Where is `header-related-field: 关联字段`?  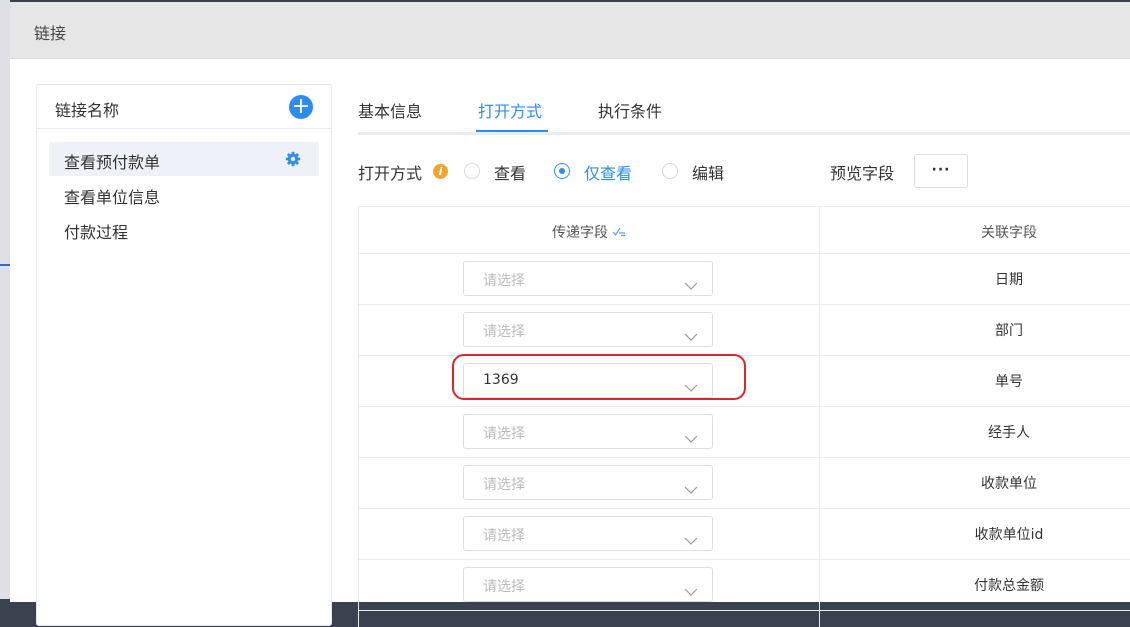
header-related-field: 关联字段 is located at coordinates (1009, 233).